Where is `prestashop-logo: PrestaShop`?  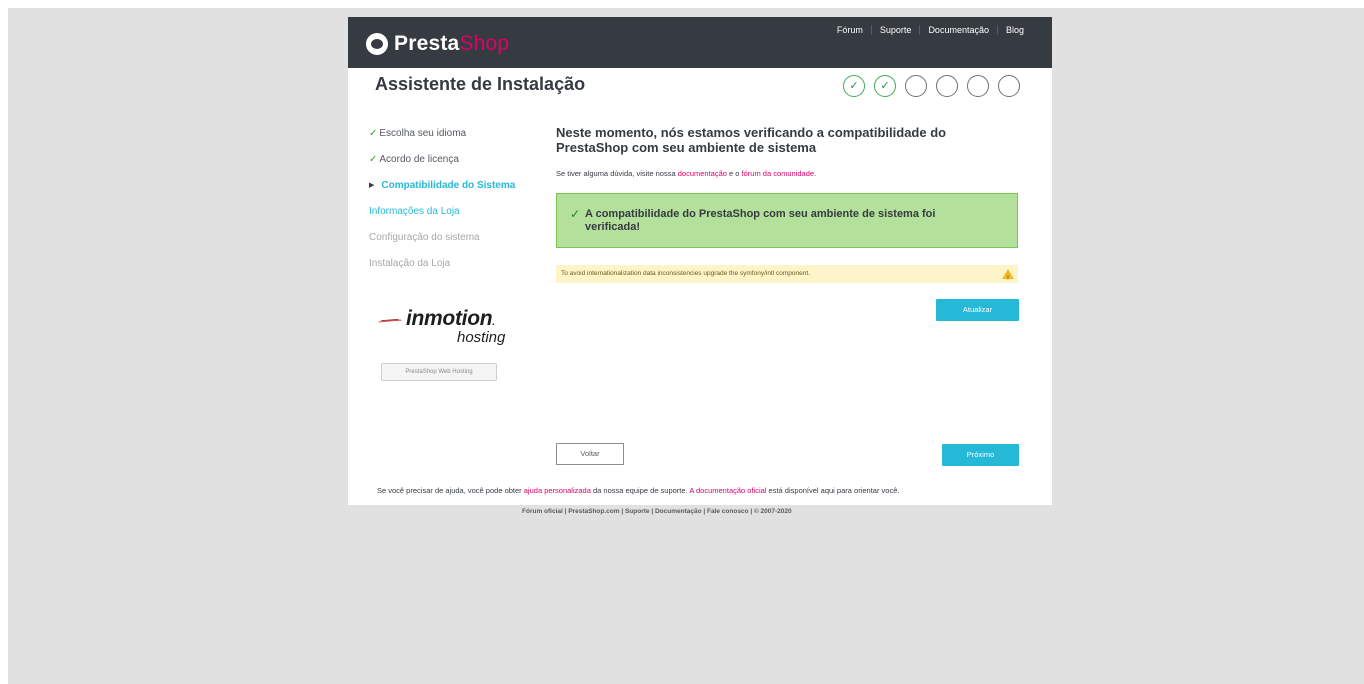
prestashop-logo: PrestaShop is located at coordinates (437, 44).